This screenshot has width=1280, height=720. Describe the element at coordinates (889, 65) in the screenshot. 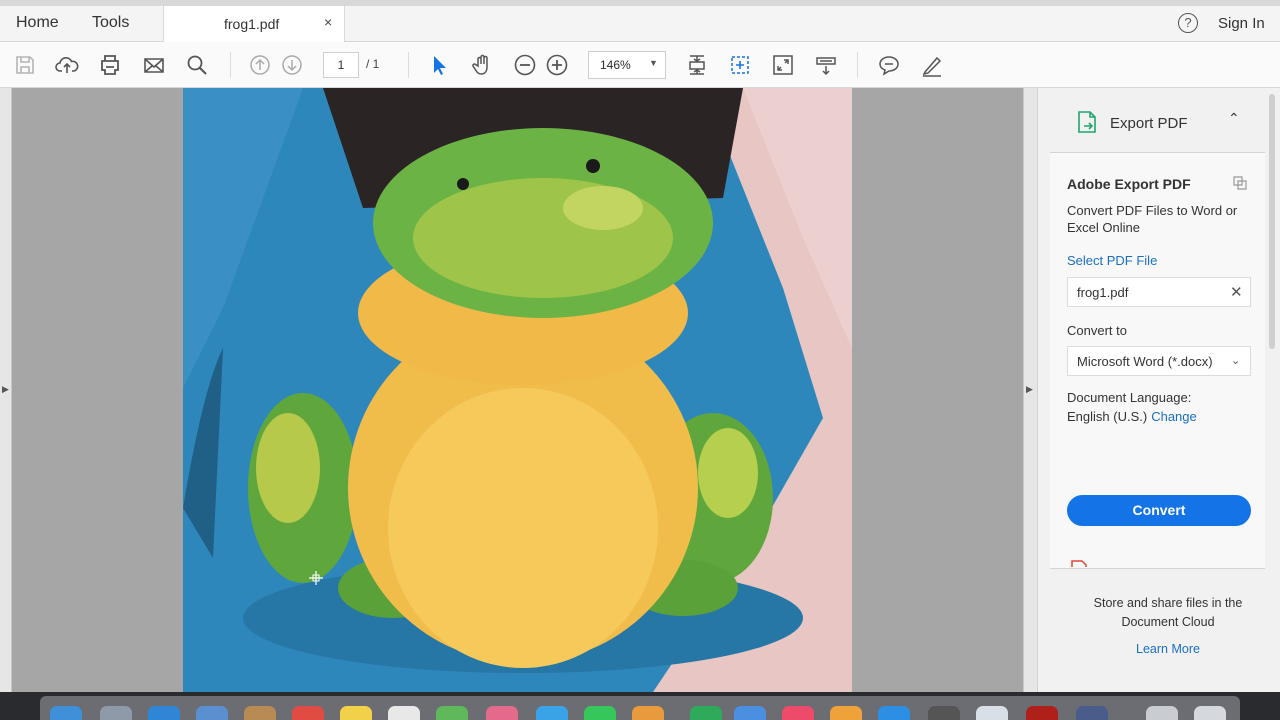

I see `comment-icon` at that location.